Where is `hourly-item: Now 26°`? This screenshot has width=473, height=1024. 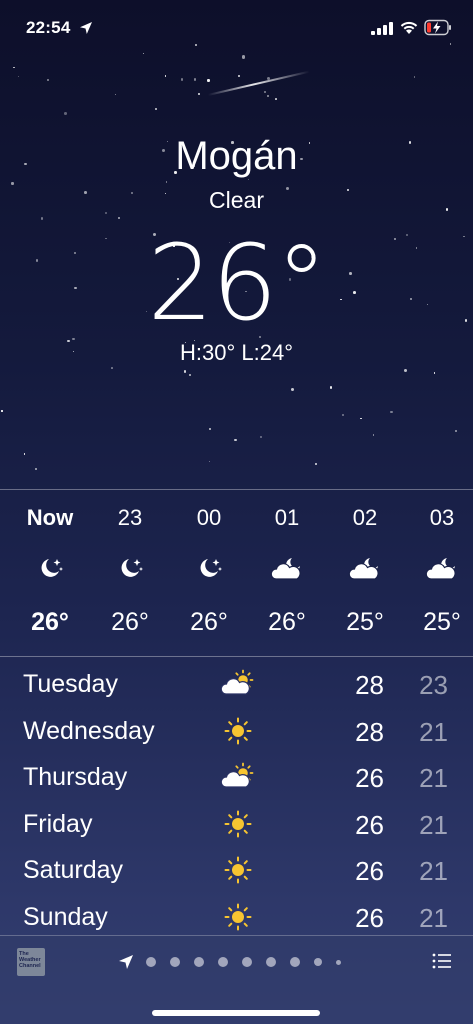
hourly-item: Now 26° is located at coordinates (50, 573).